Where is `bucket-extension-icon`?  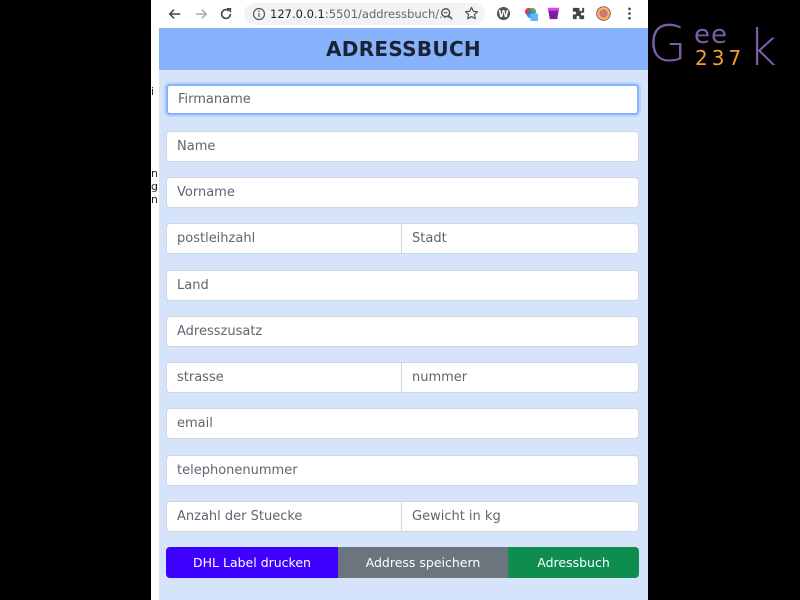 bucket-extension-icon is located at coordinates (553, 13).